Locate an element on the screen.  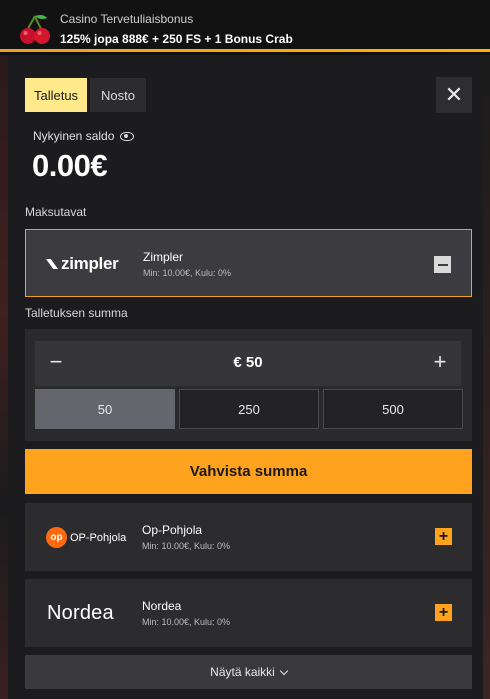
confirm-amount-button: Vahvista summa is located at coordinates (248, 471).